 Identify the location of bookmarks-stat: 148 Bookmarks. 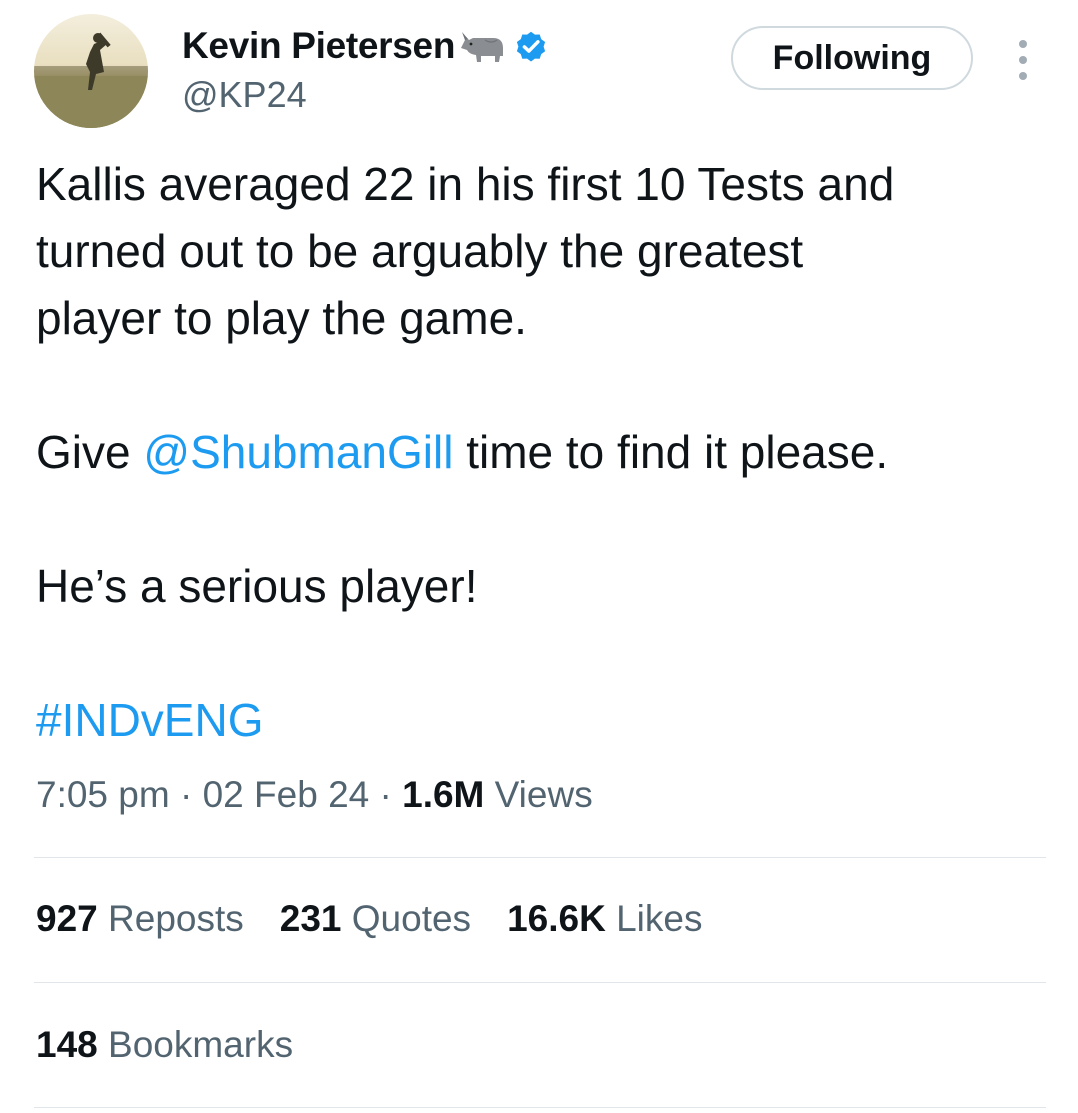
(164, 1045).